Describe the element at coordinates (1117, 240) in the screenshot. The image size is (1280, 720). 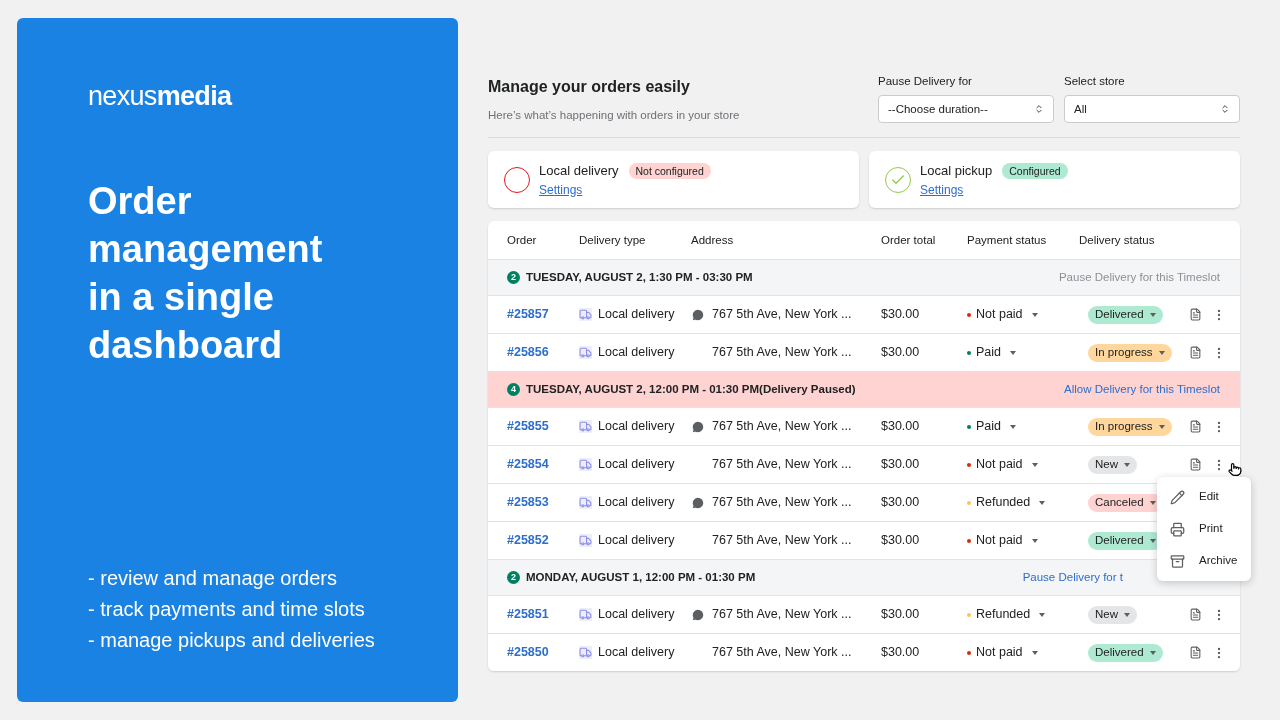
I see `column-header: Delivery status` at that location.